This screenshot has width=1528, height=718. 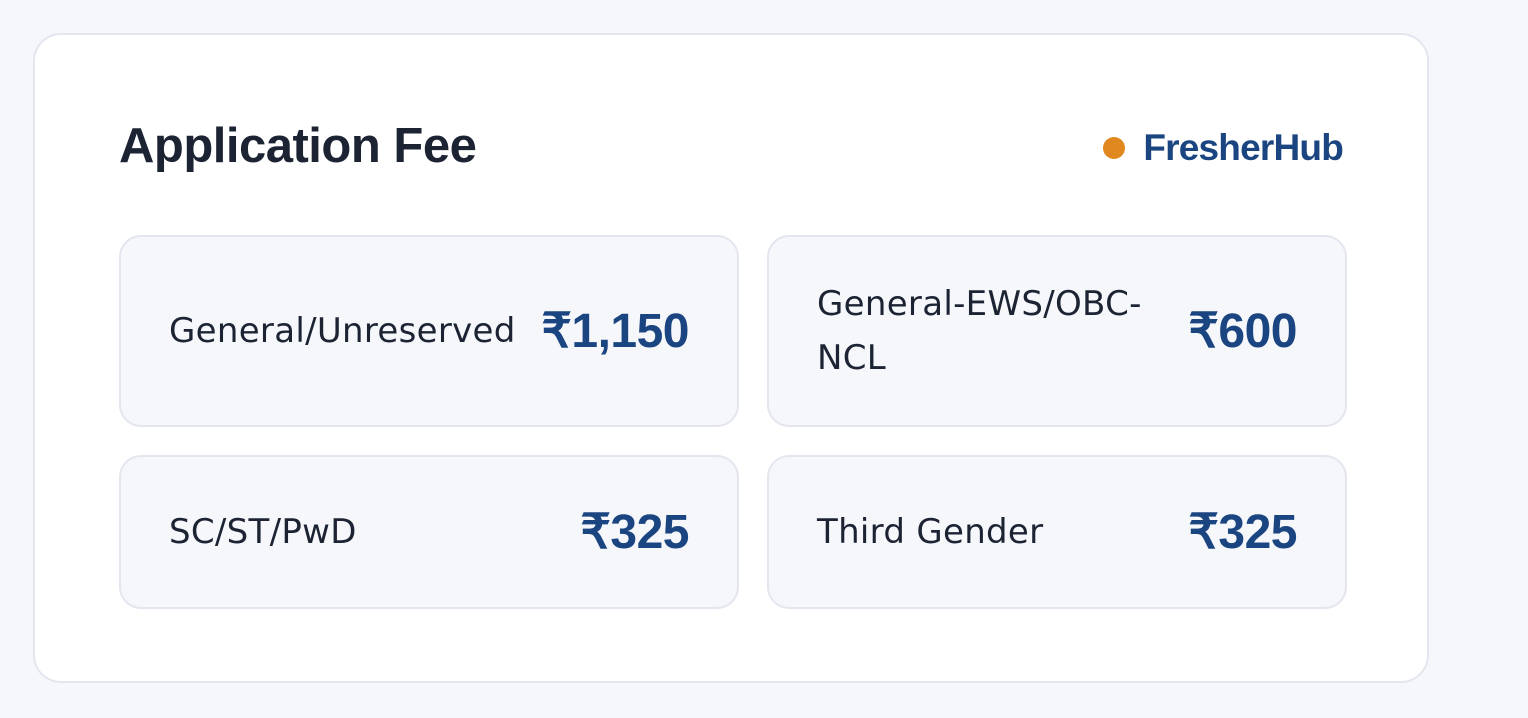 I want to click on fee-category-label: Third Gender, so click(x=930, y=532).